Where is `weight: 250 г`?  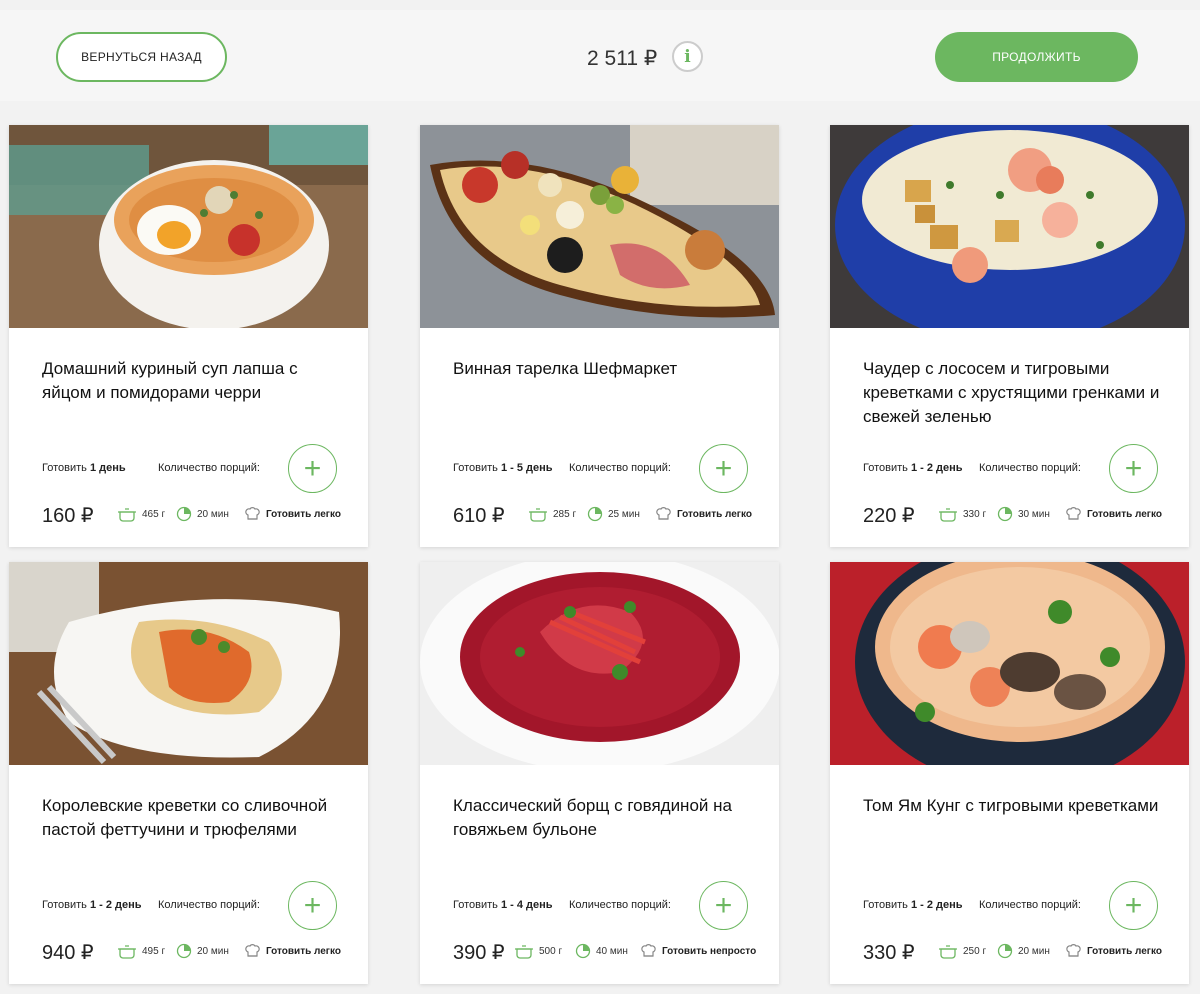 weight: 250 г is located at coordinates (962, 951).